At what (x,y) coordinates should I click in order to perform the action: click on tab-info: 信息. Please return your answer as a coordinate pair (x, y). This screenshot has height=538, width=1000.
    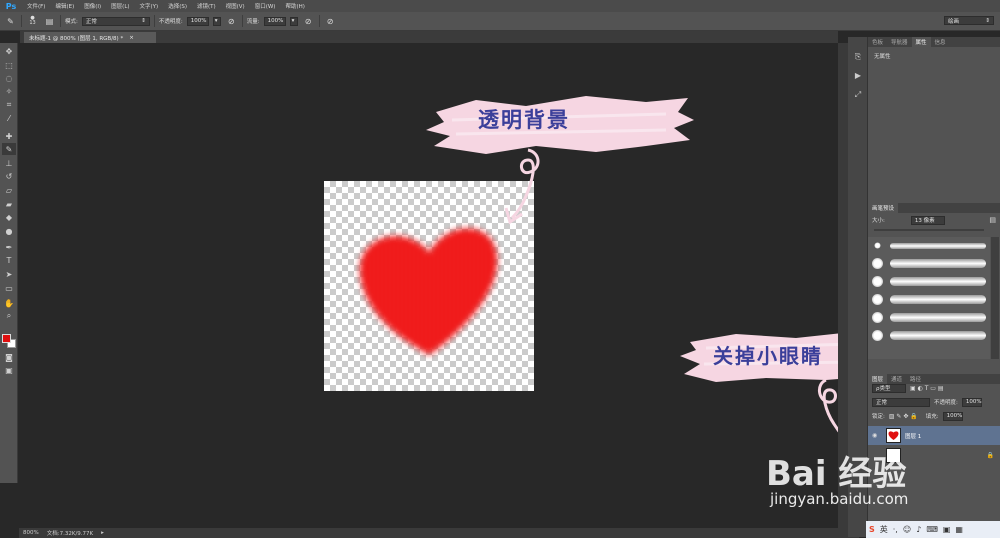
    Looking at the image, I should click on (940, 42).